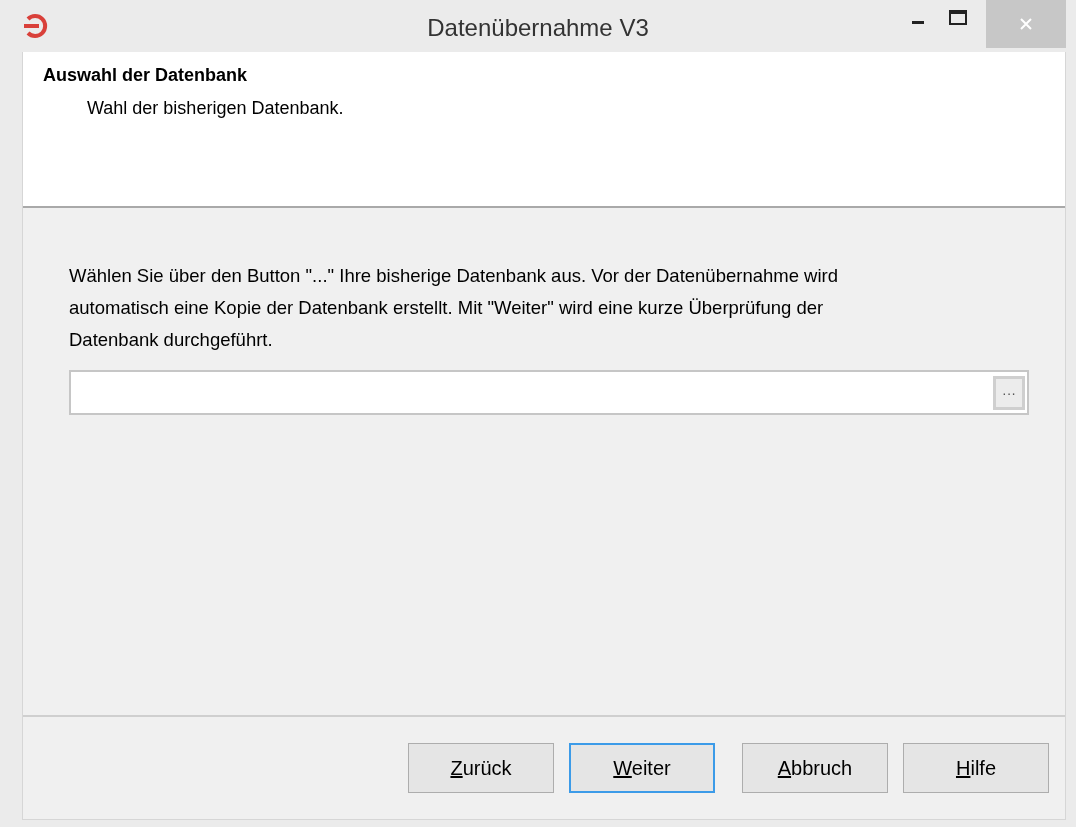 The width and height of the screenshot is (1076, 827). Describe the element at coordinates (481, 768) in the screenshot. I see `dialog-button: Zurück` at that location.